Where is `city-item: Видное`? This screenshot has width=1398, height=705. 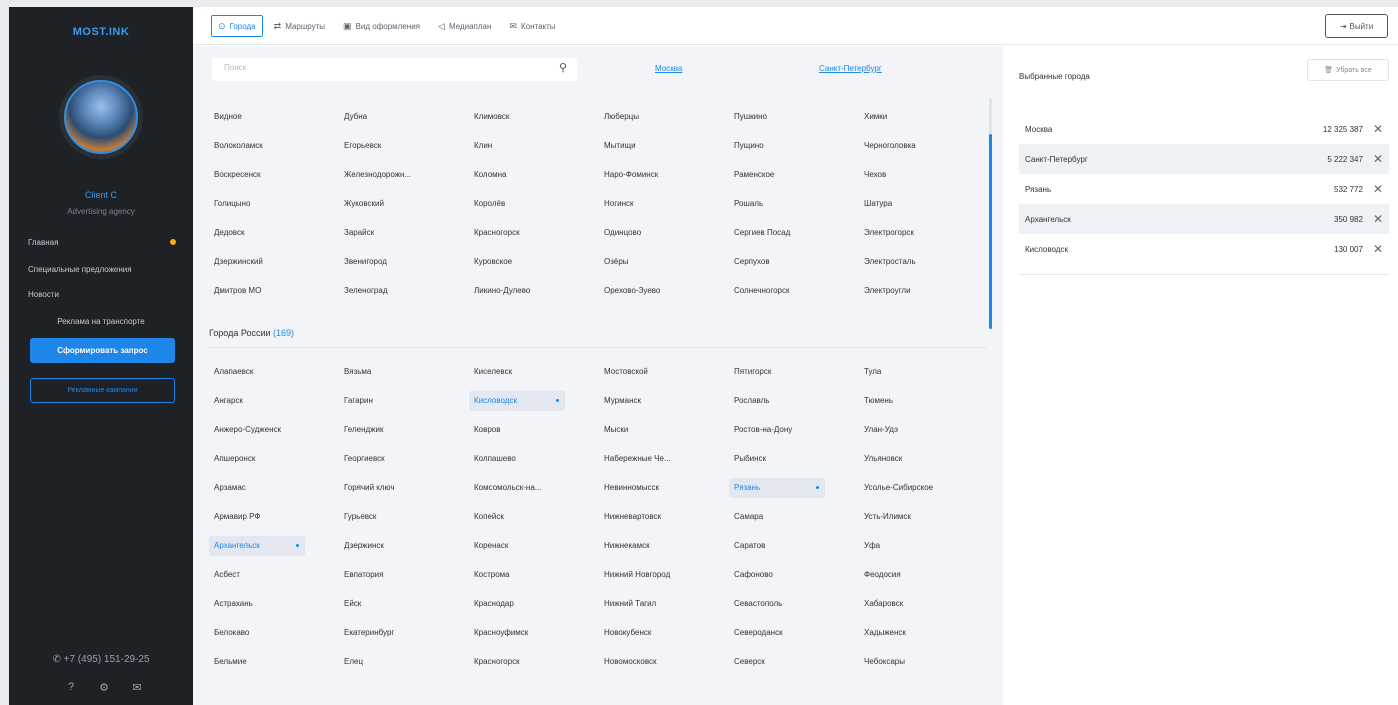 city-item: Видное is located at coordinates (279, 116).